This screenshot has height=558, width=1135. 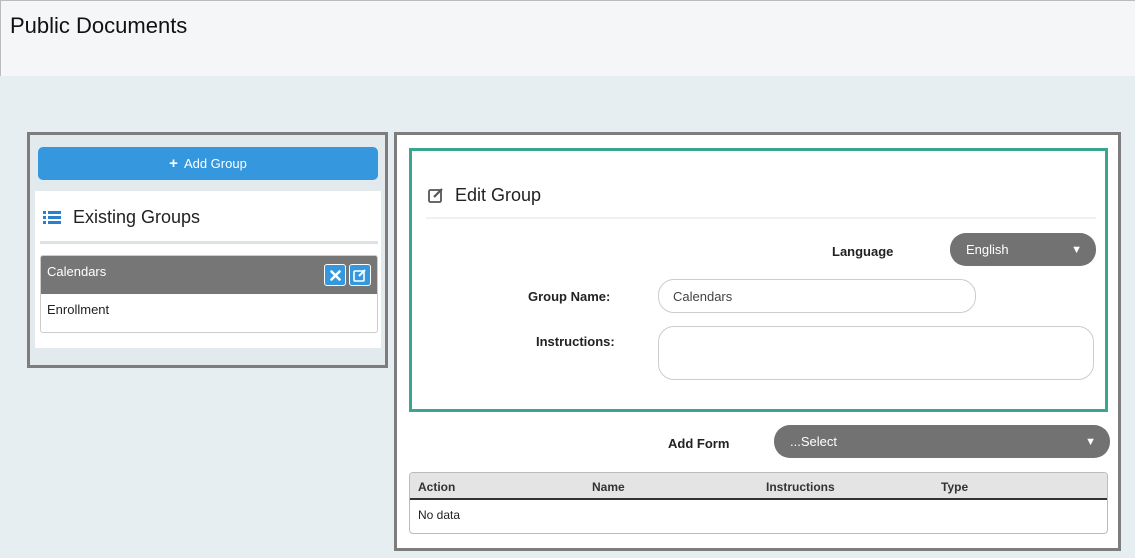 I want to click on group-item-label: Calendars, so click(x=77, y=271).